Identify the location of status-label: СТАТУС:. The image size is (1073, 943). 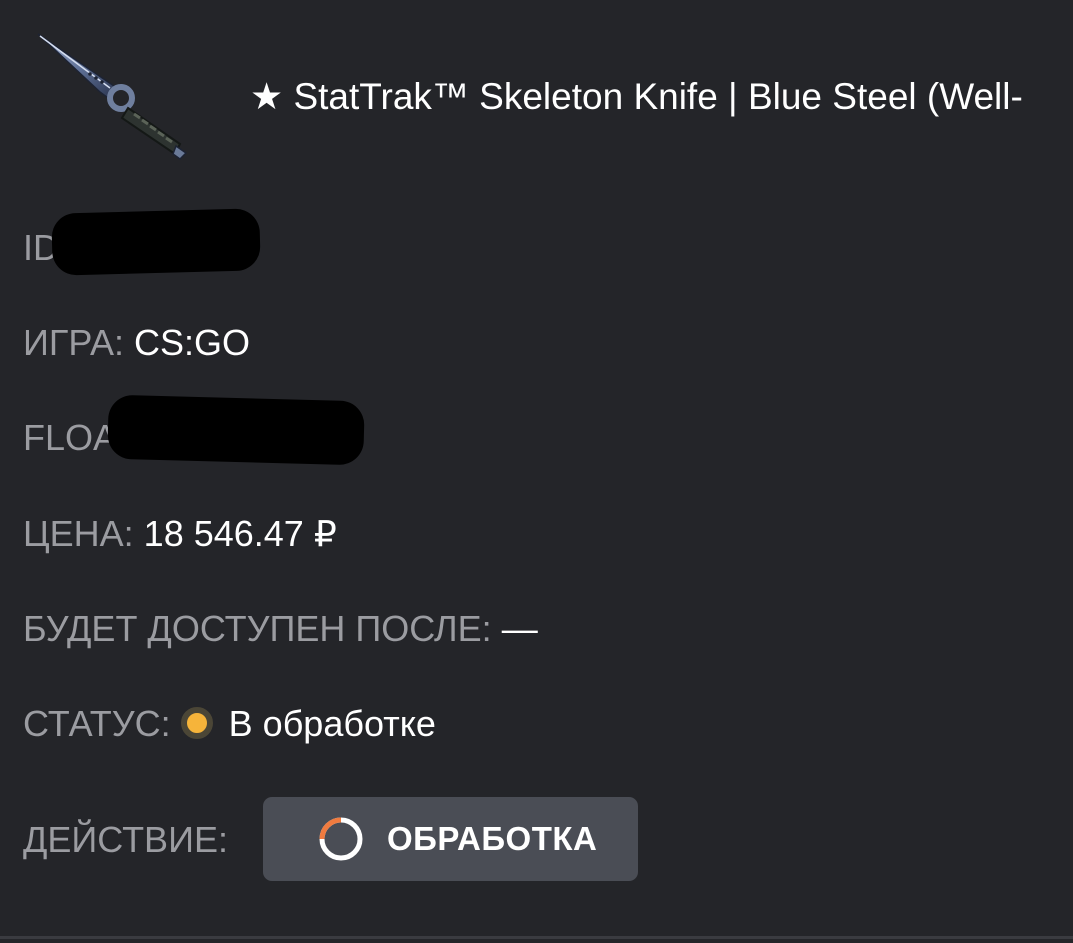
(97, 723).